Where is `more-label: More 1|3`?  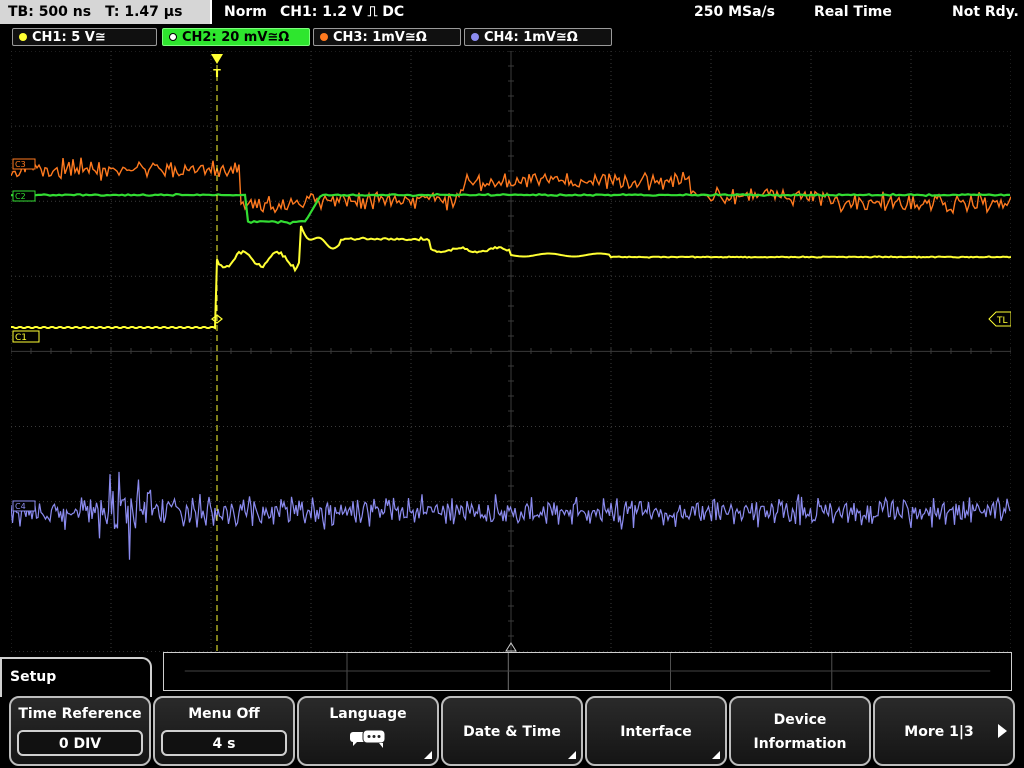
more-label: More 1|3 is located at coordinates (939, 732).